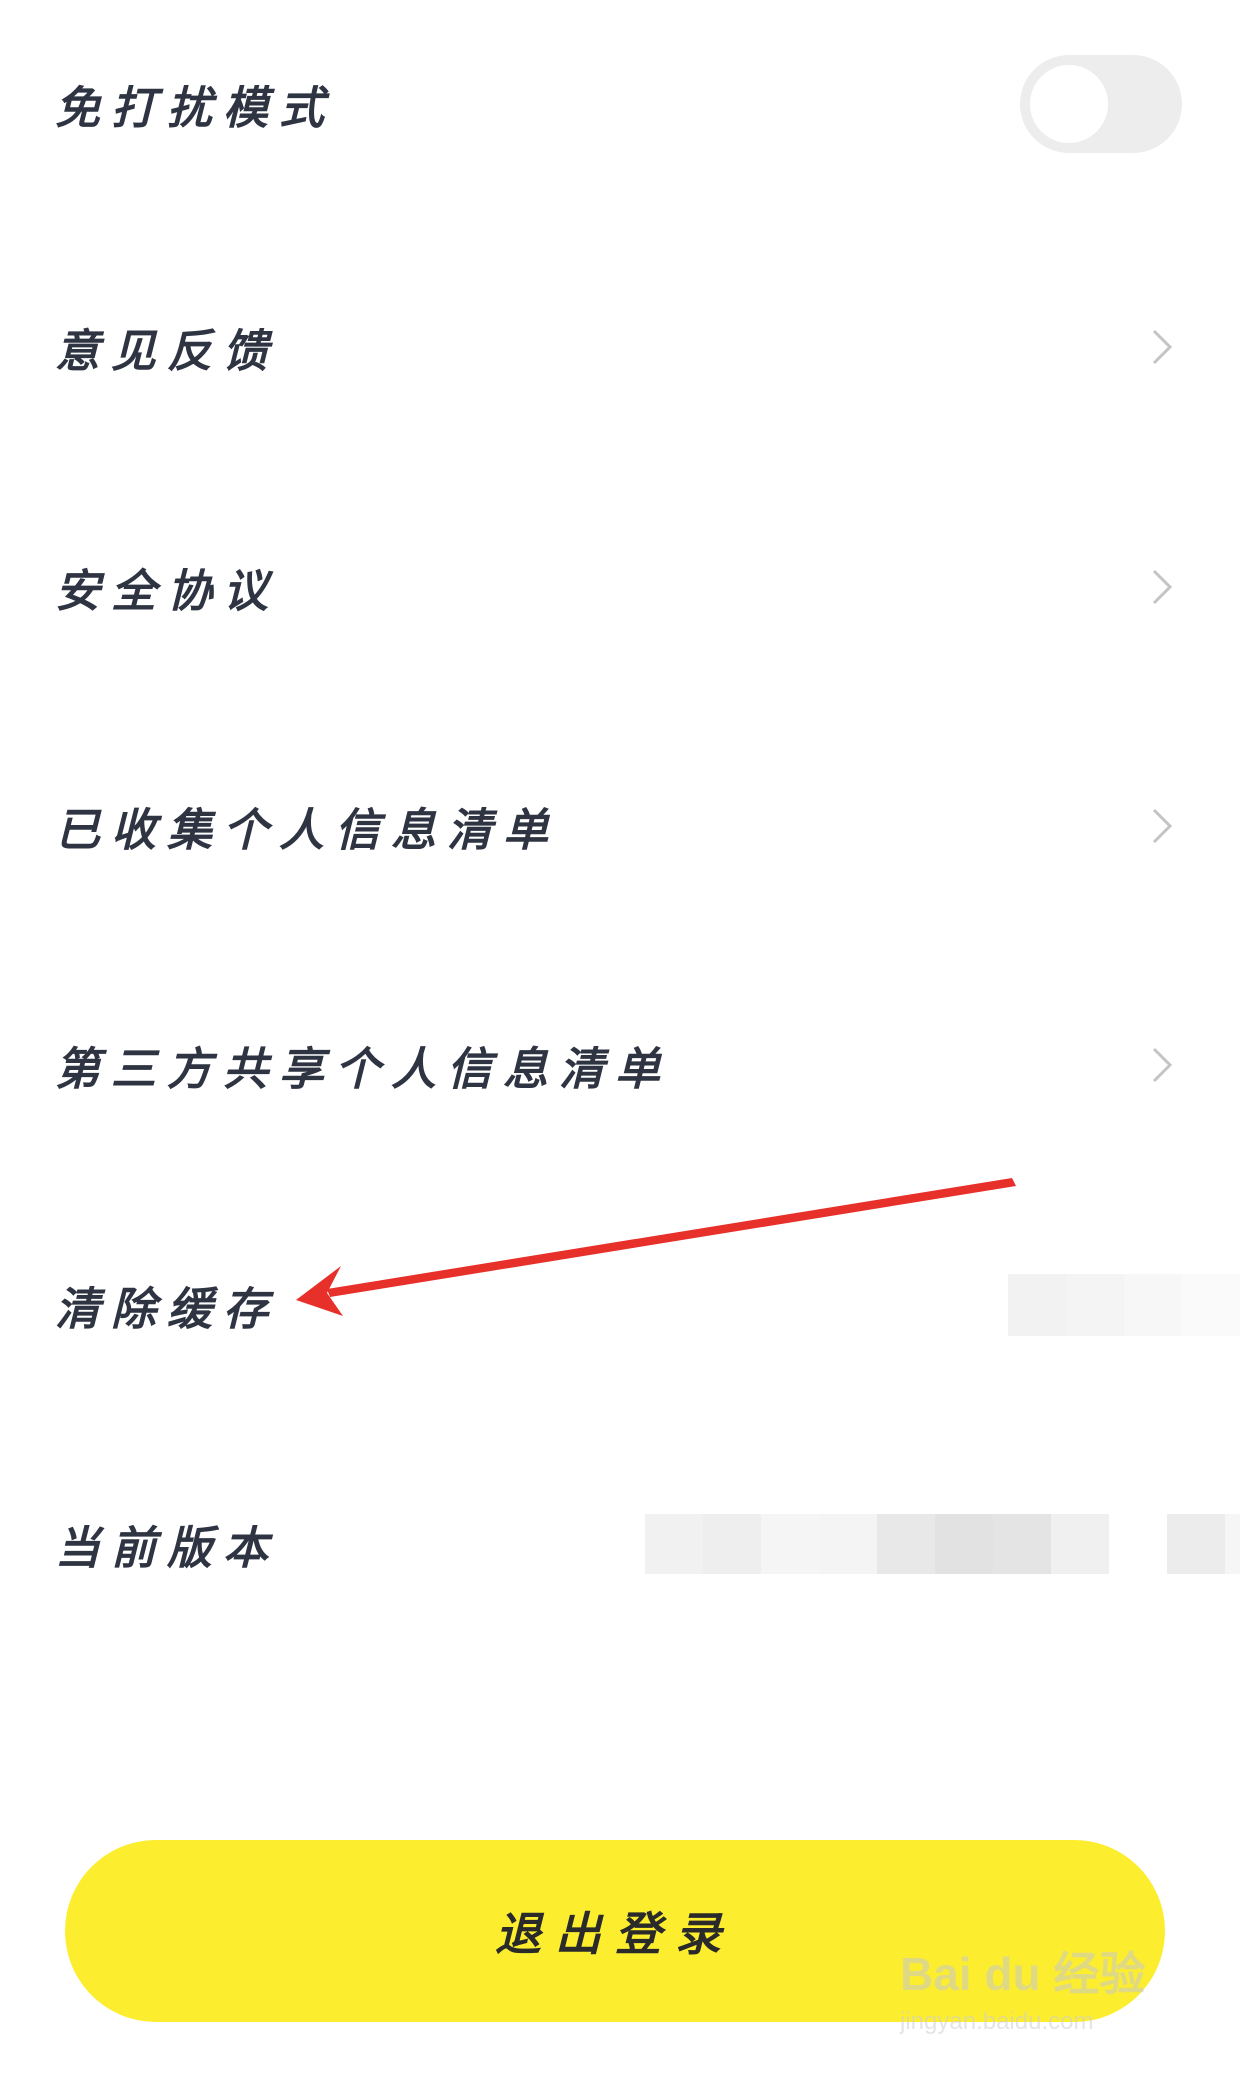 The height and width of the screenshot is (2082, 1240). I want to click on cache-size-blurred-value, so click(1124, 1305).